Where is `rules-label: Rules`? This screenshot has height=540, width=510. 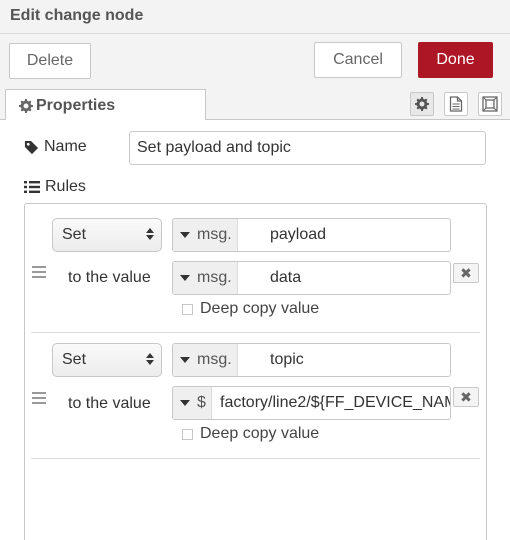
rules-label: Rules is located at coordinates (55, 187).